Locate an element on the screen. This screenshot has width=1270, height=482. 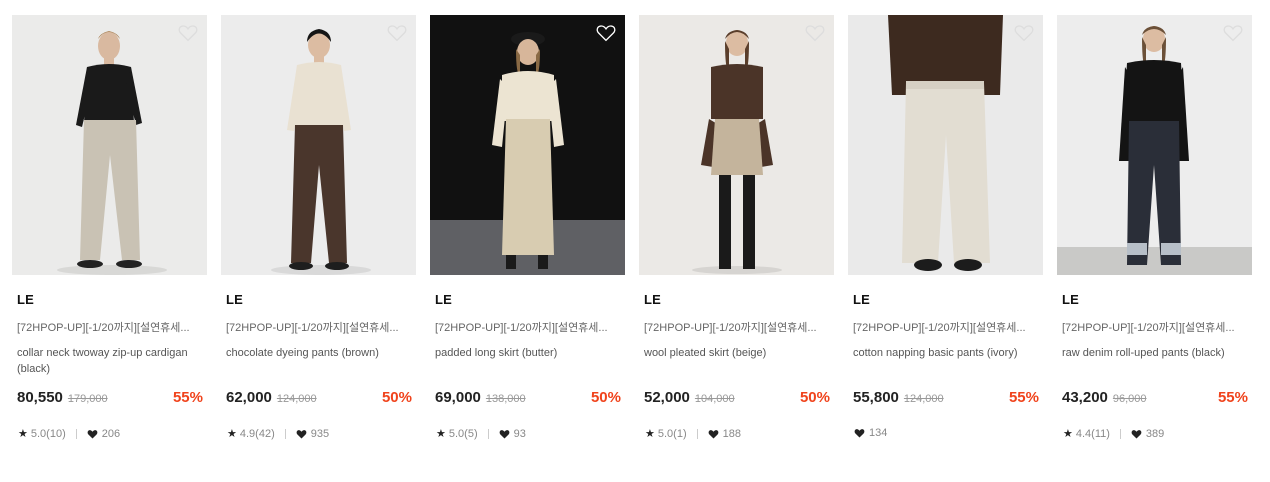
original-price: 96,000 is located at coordinates (1129, 399).